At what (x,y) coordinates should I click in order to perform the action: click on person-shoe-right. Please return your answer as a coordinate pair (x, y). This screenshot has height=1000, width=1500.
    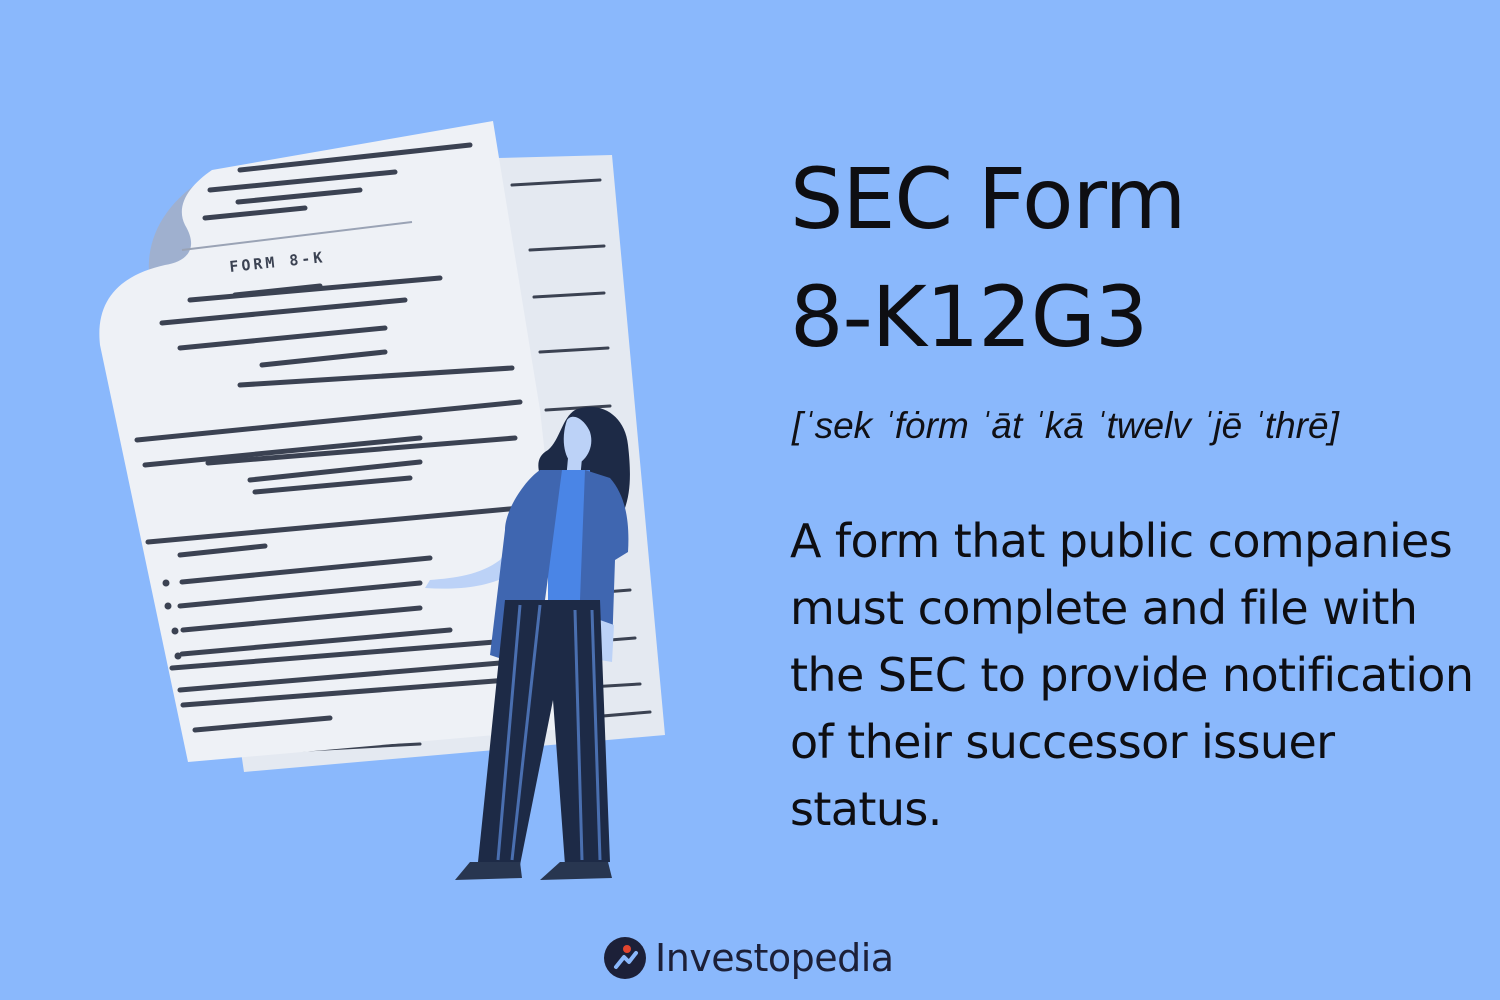
    Looking at the image, I should click on (576, 871).